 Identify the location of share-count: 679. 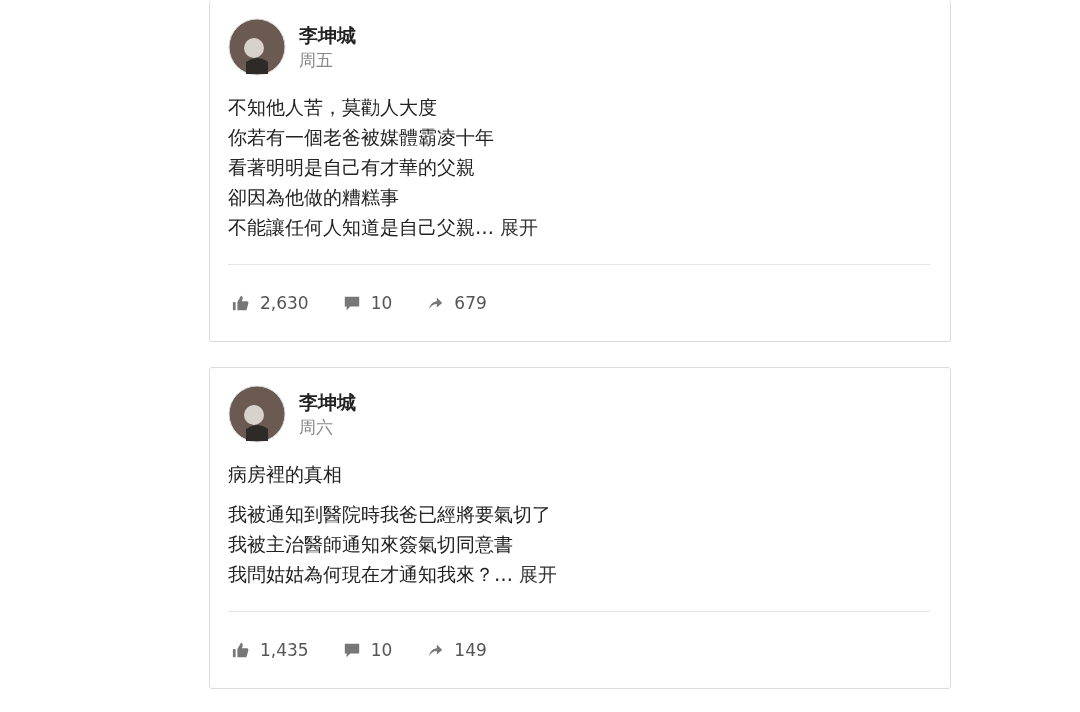
(470, 303).